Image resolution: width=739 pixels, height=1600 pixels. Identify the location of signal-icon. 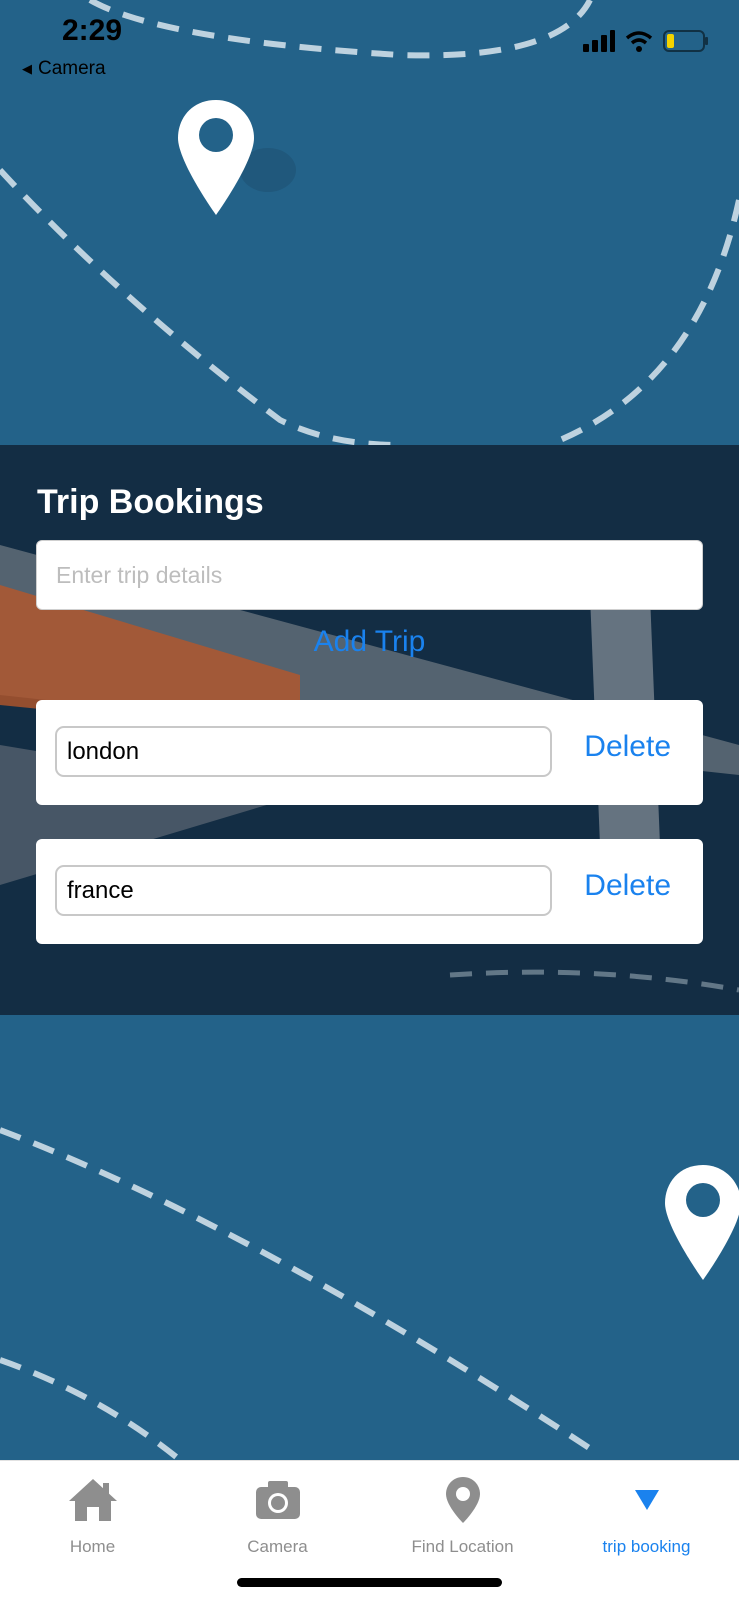
(599, 41).